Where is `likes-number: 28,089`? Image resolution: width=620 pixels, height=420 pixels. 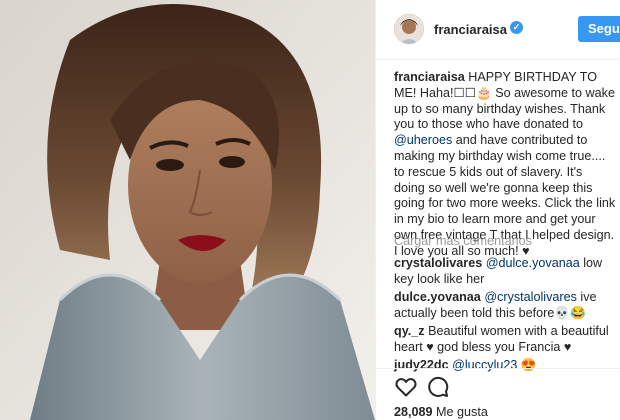
likes-number: 28,089 is located at coordinates (413, 412).